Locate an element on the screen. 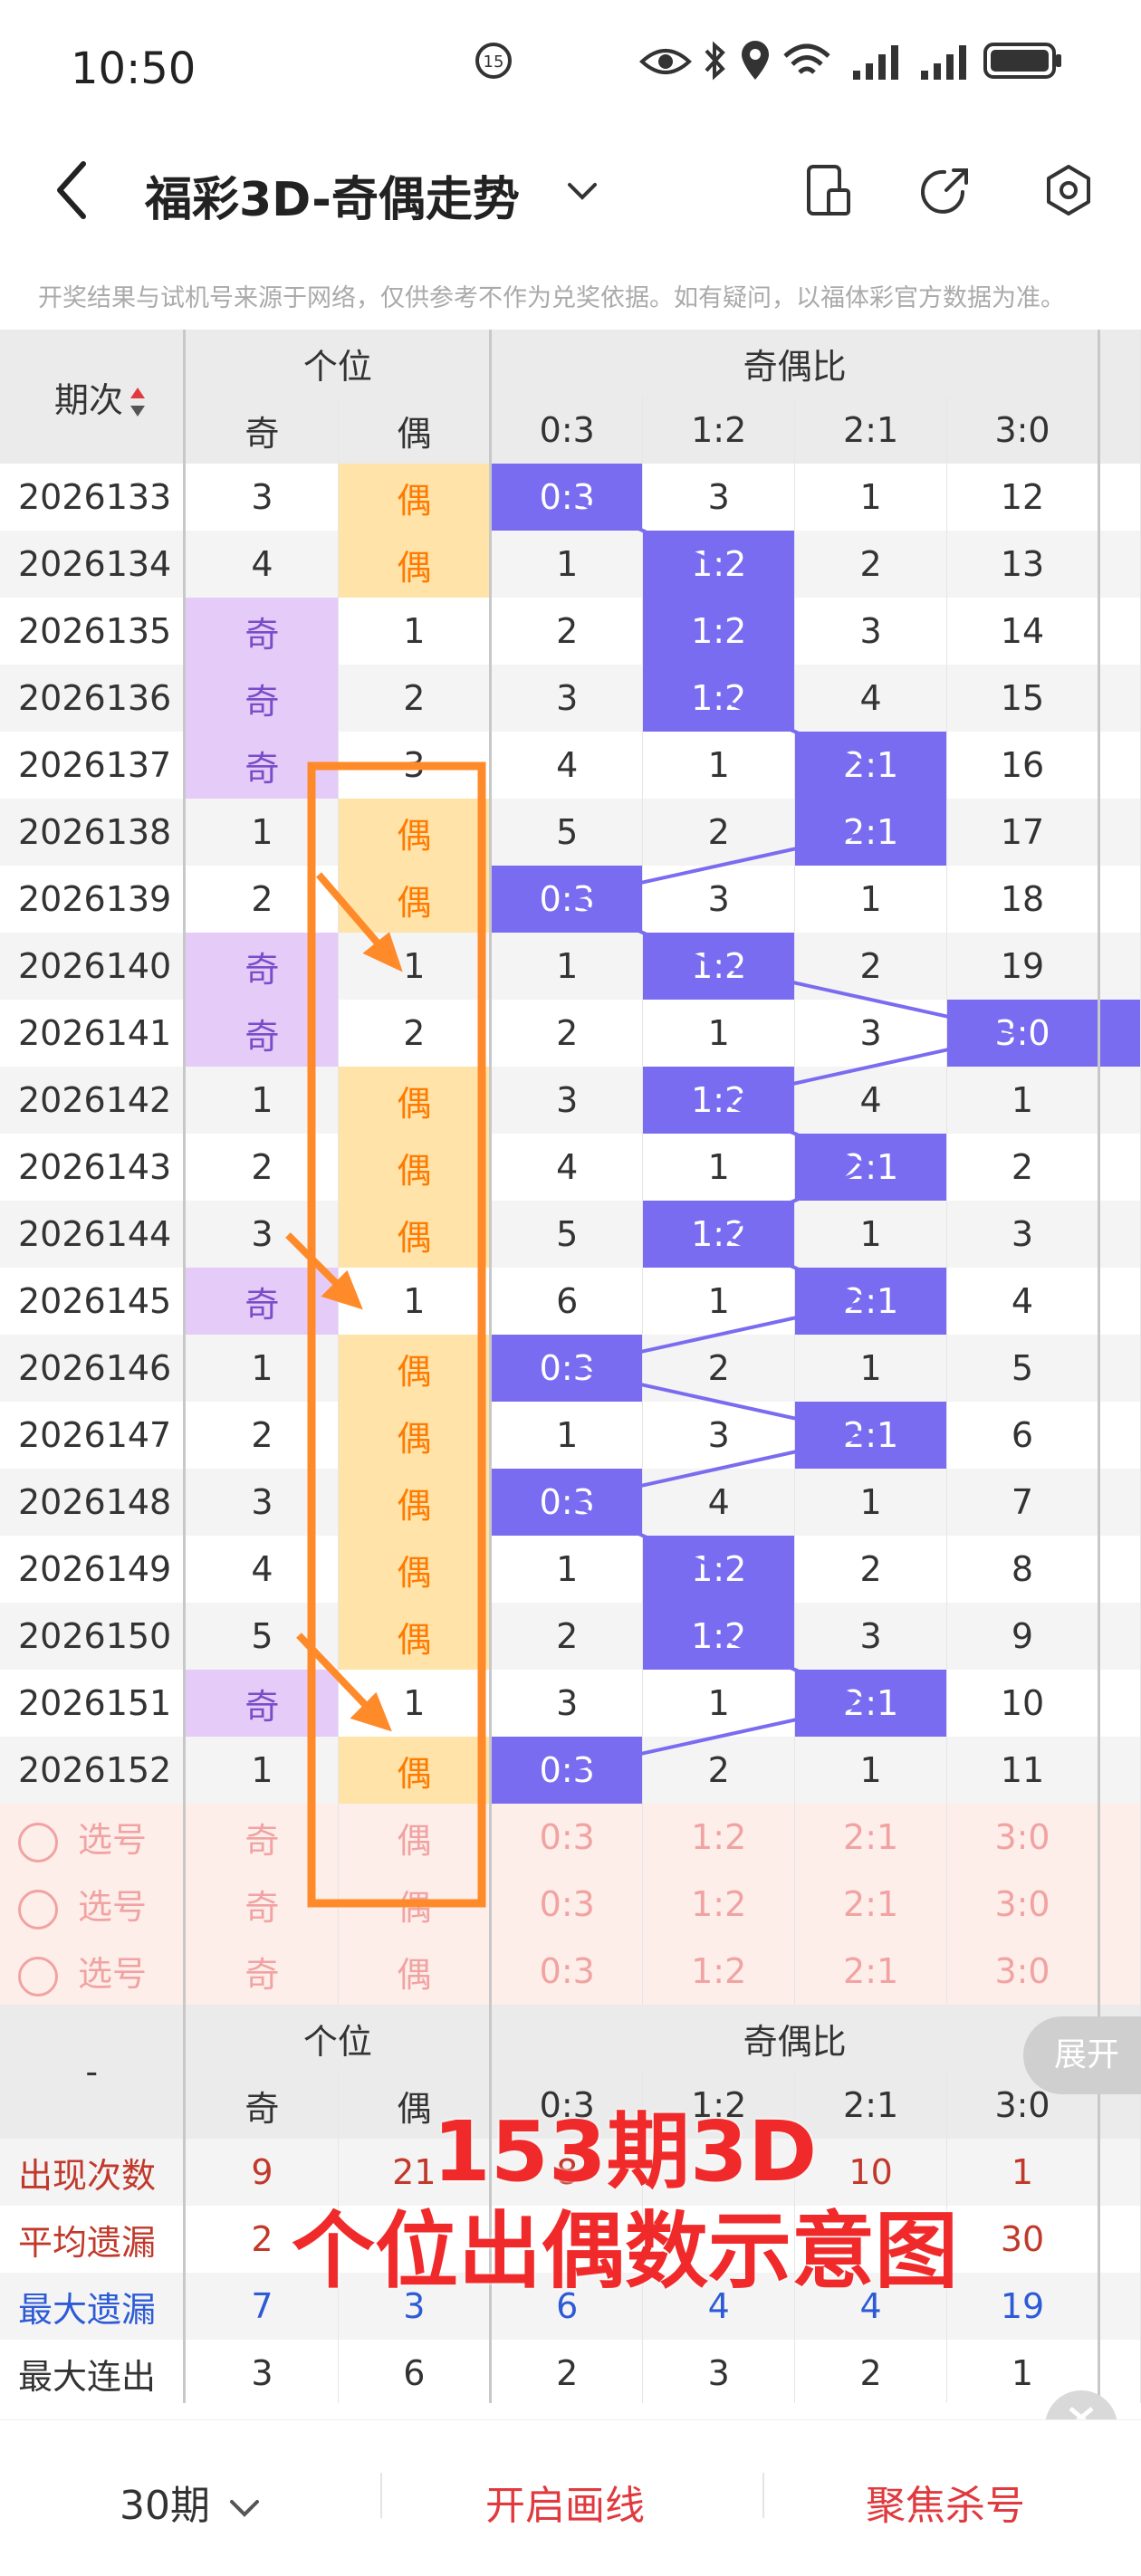  settings-icon is located at coordinates (1068, 190).